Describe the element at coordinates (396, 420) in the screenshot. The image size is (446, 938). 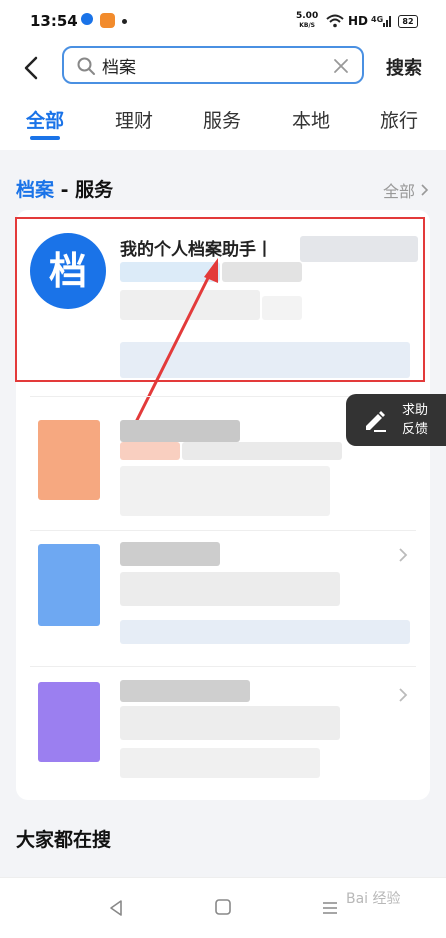
I see `help-feedback-button: 求助 反馈` at that location.